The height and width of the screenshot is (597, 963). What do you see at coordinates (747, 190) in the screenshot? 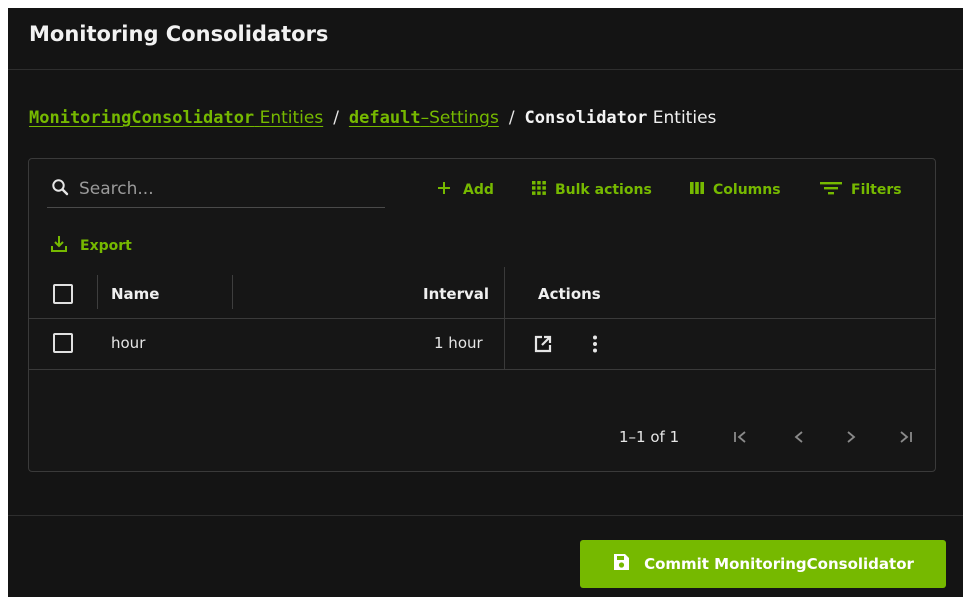
I see `columns-label: Columns` at bounding box center [747, 190].